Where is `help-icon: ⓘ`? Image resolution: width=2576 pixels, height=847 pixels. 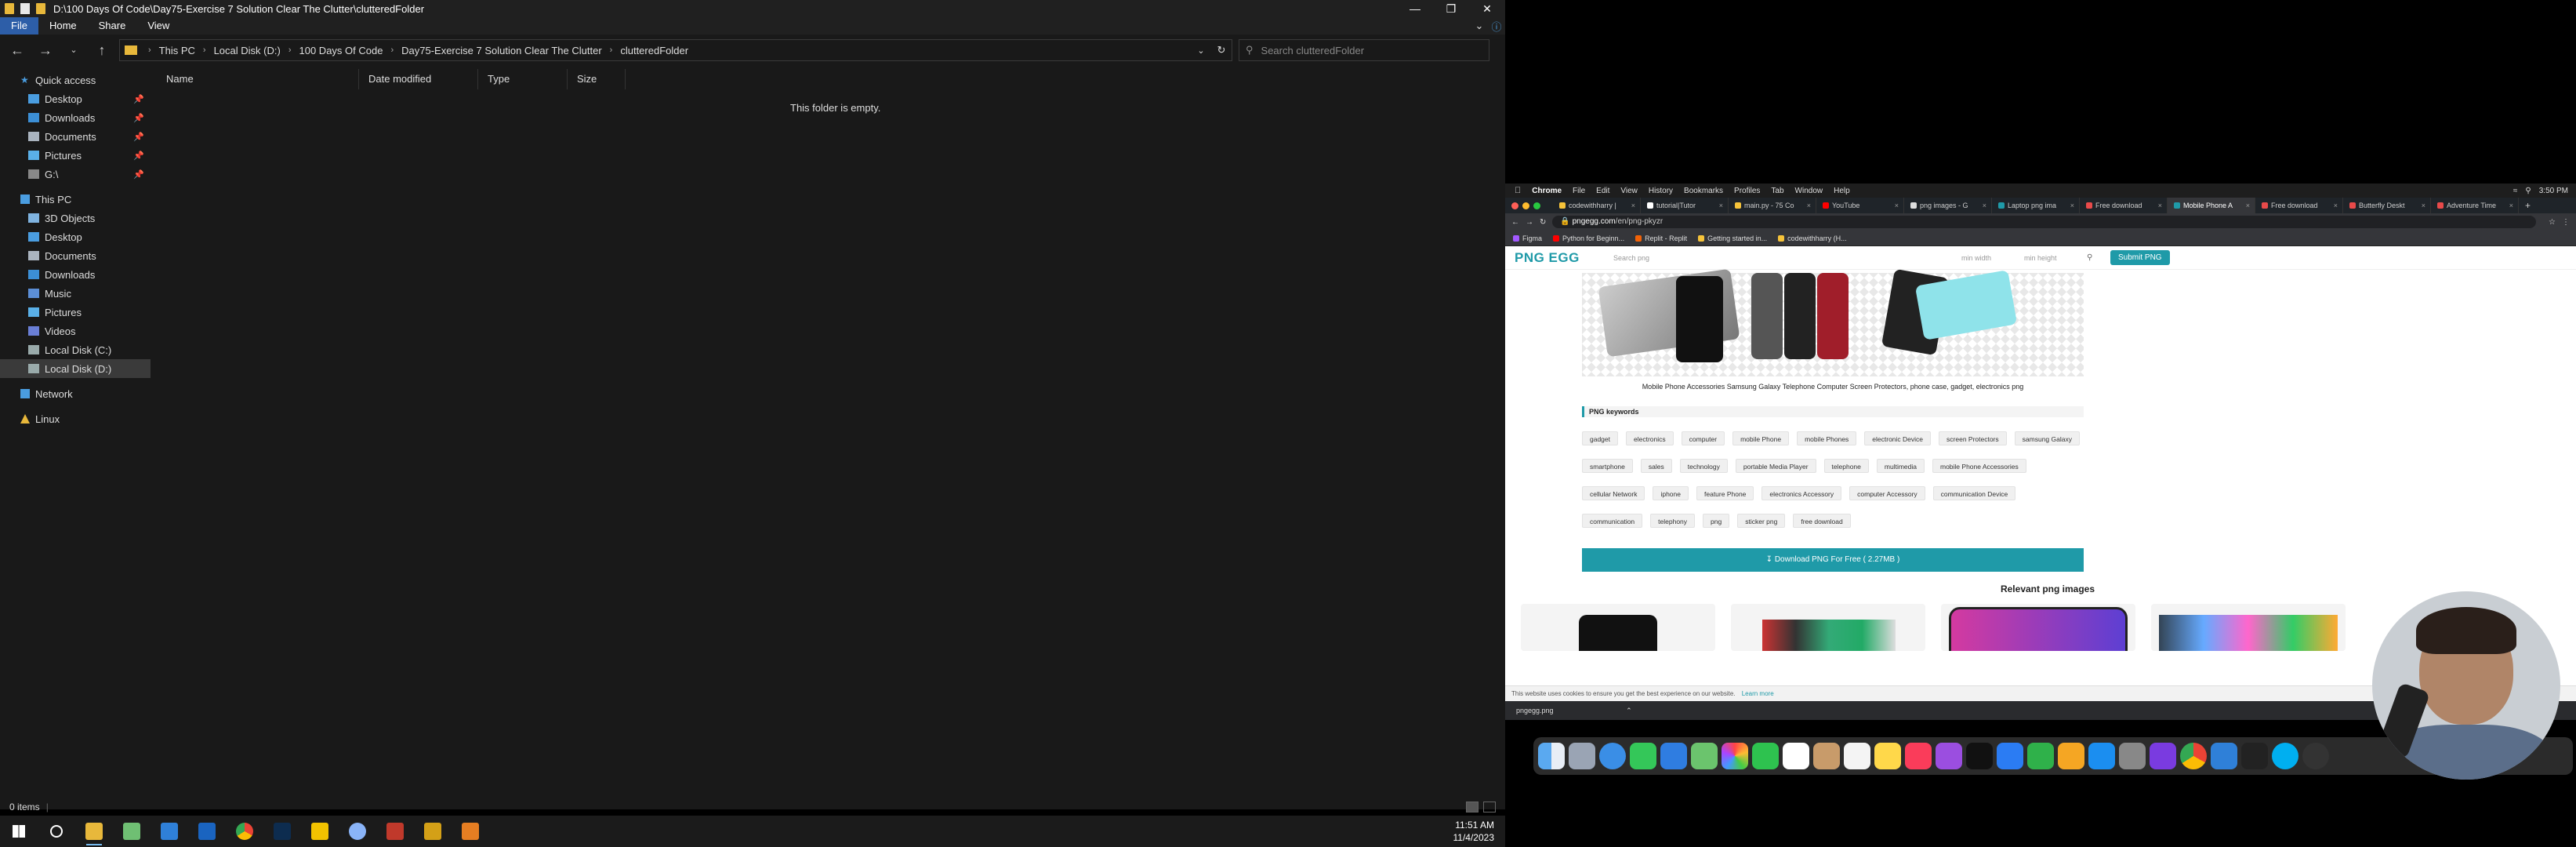
help-icon: ⓘ is located at coordinates (1496, 26).